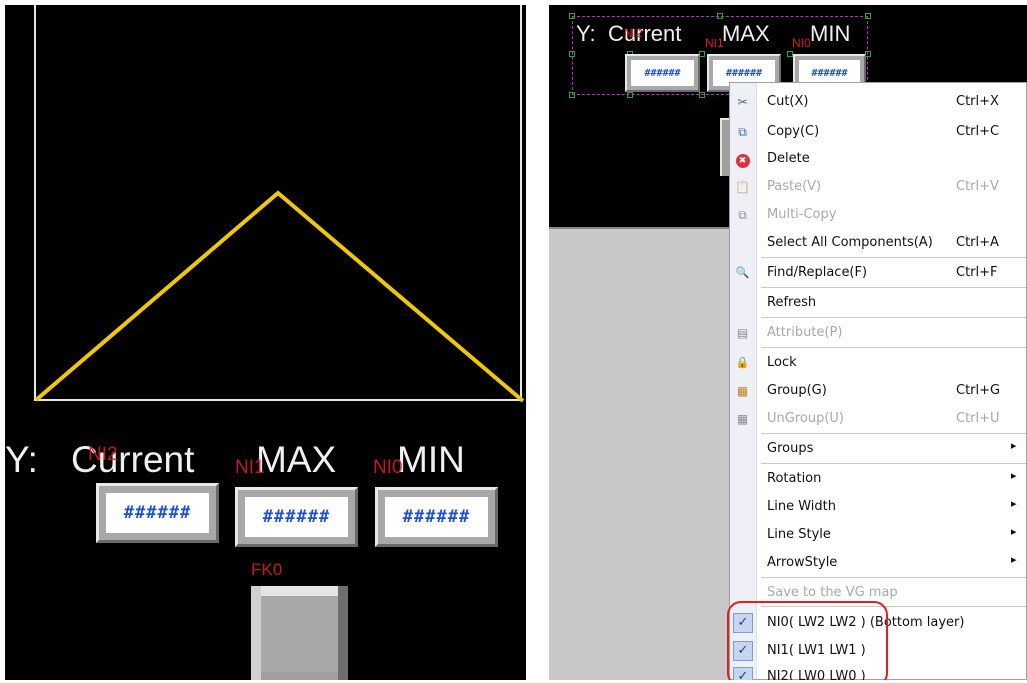 The width and height of the screenshot is (1027, 683). Describe the element at coordinates (878, 507) in the screenshot. I see `menu-item-line-width: Line Width ▸` at that location.